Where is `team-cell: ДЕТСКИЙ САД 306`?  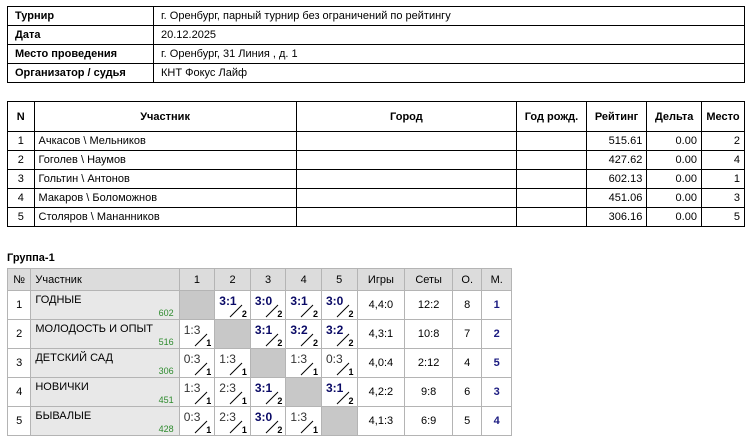 team-cell: ДЕТСКИЙ САД 306 is located at coordinates (105, 363).